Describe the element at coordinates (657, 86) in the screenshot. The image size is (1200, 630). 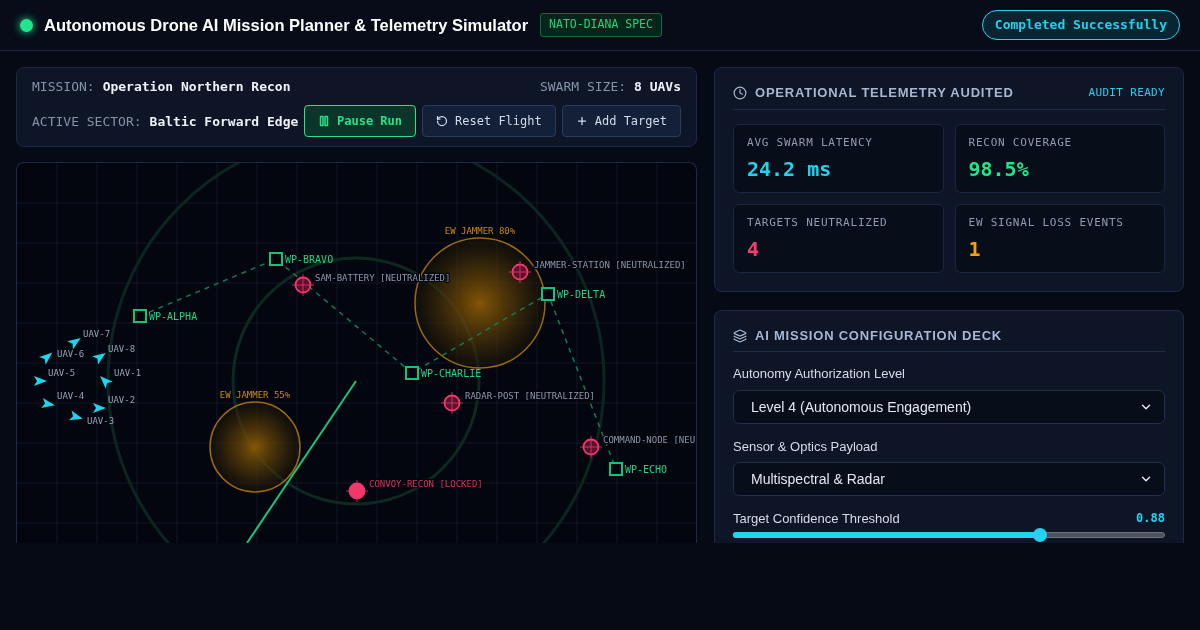
I see `swarm-size-value: 8 UAVs` at that location.